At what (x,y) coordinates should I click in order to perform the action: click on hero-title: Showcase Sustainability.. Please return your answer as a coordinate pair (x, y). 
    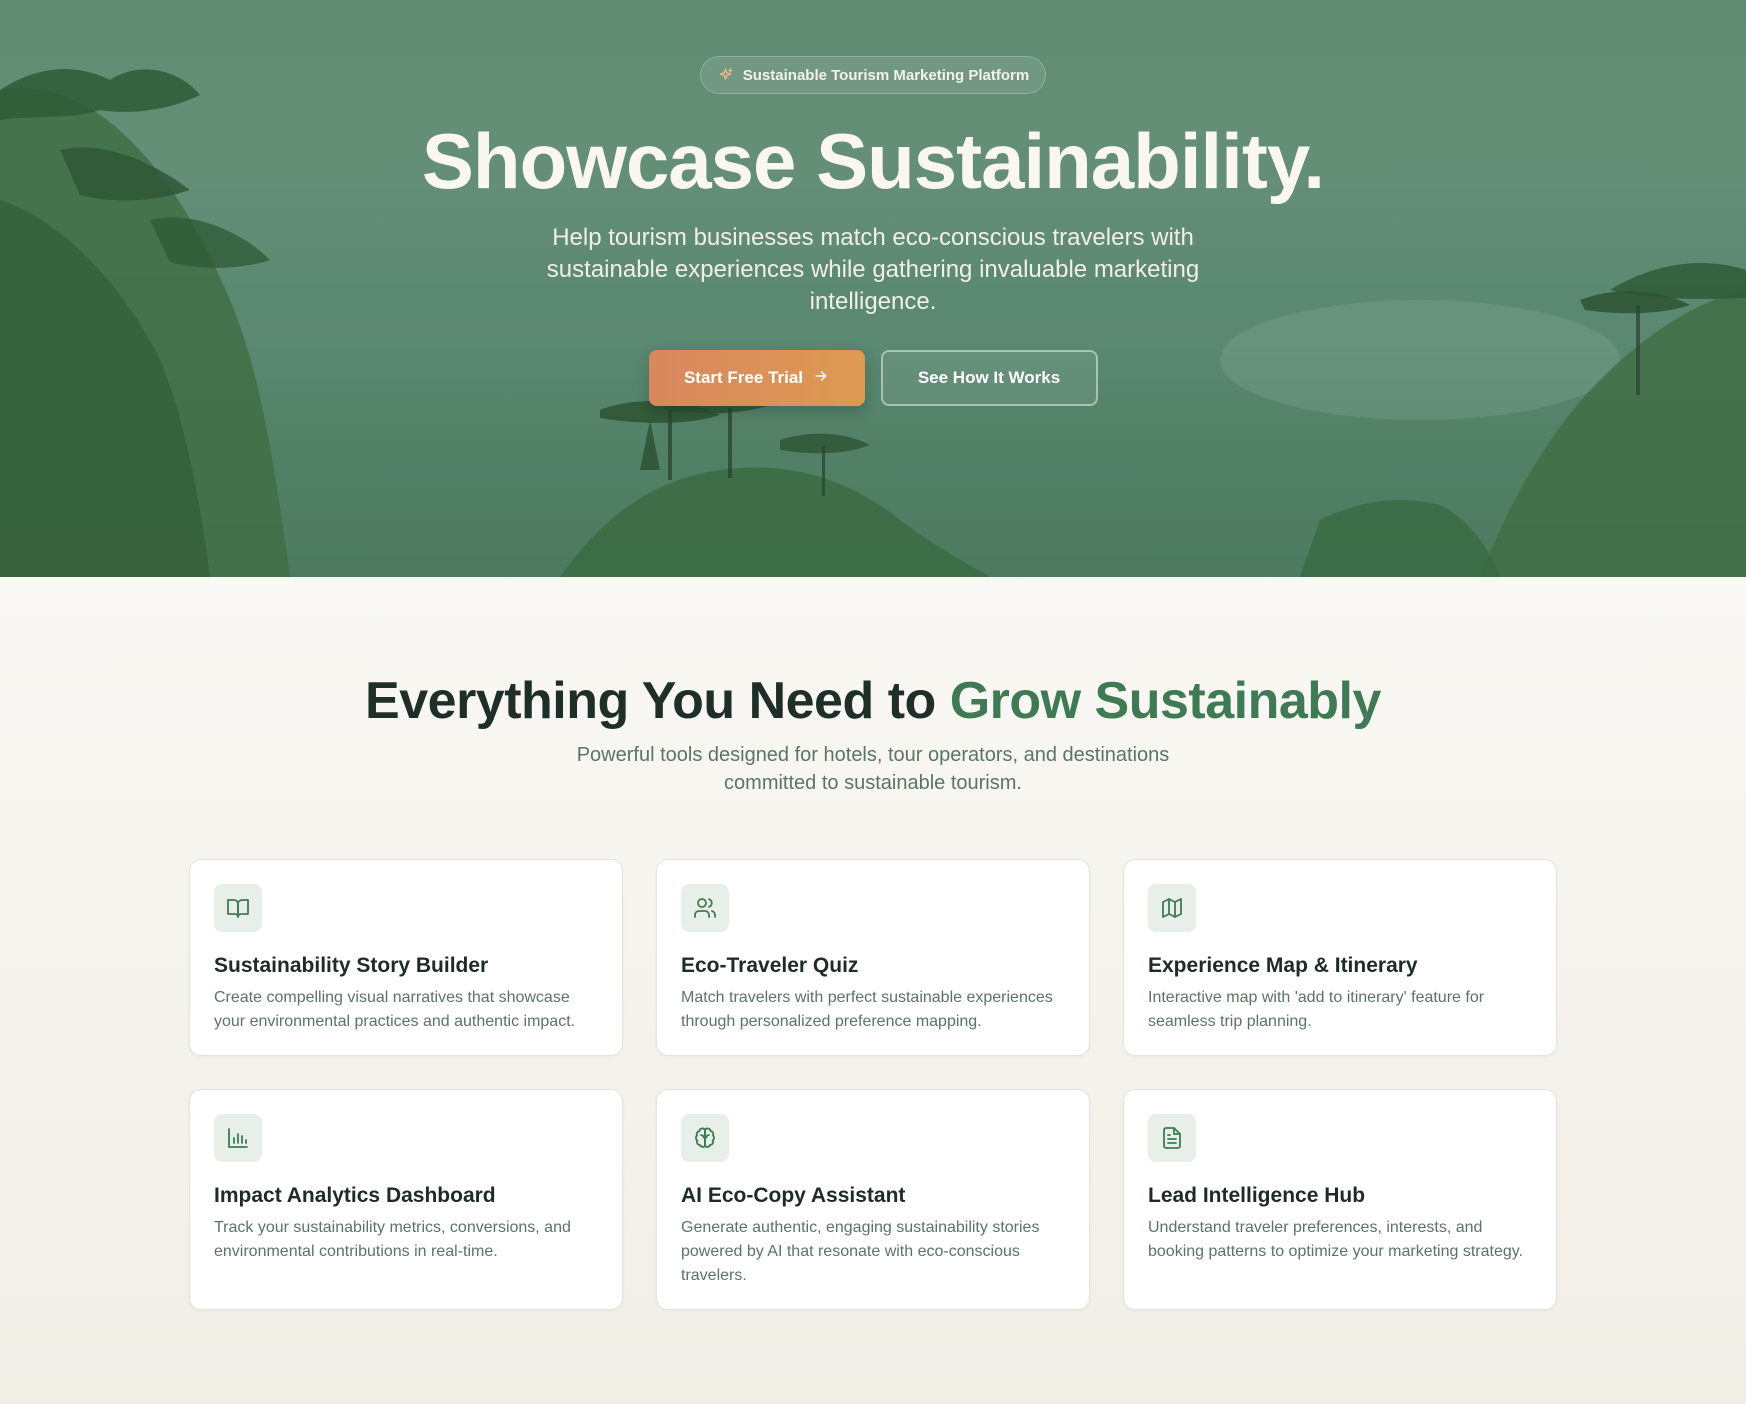
    Looking at the image, I should click on (873, 161).